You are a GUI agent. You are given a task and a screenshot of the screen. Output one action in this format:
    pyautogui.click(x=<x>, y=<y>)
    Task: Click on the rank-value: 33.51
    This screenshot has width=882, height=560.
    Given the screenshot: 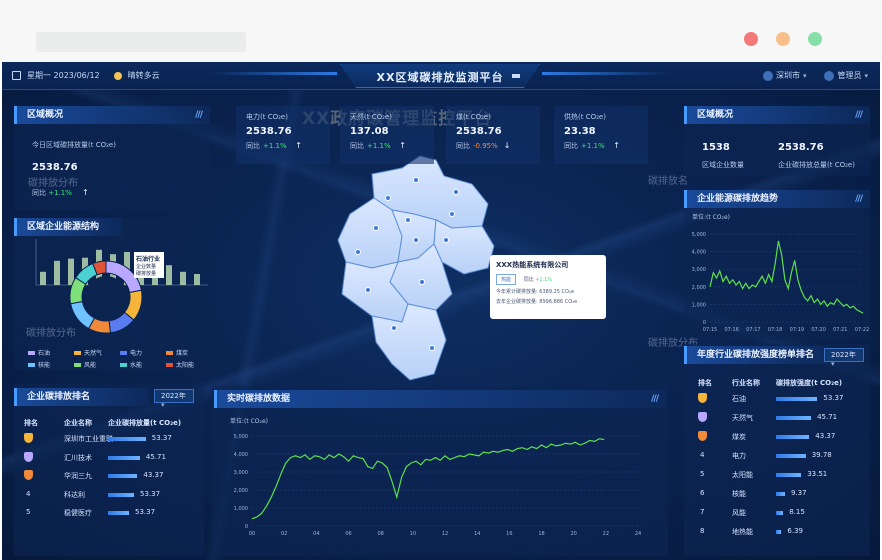 What is the action you would take?
    pyautogui.click(x=817, y=474)
    